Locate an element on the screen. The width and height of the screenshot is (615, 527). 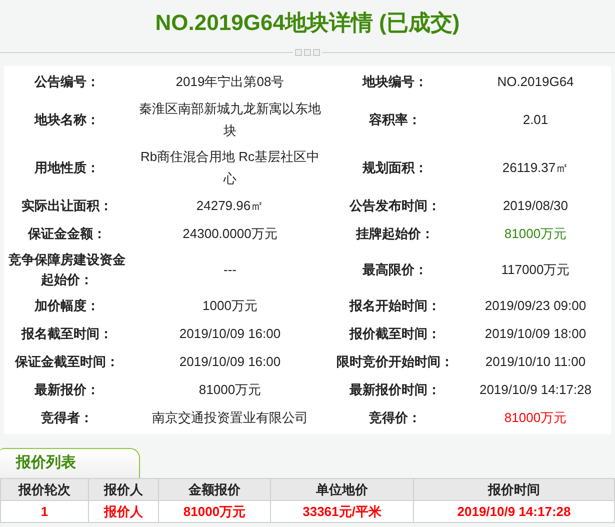
field-label: 实际出让面积： is located at coordinates (67, 206).